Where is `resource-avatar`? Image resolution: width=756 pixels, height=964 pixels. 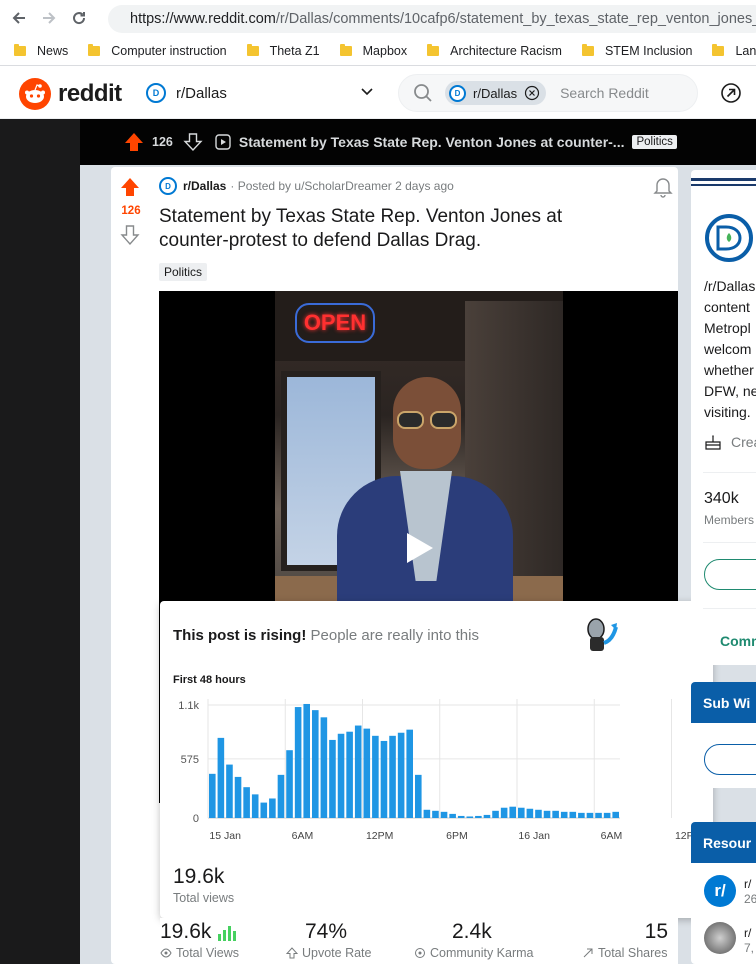
resource-avatar is located at coordinates (720, 938).